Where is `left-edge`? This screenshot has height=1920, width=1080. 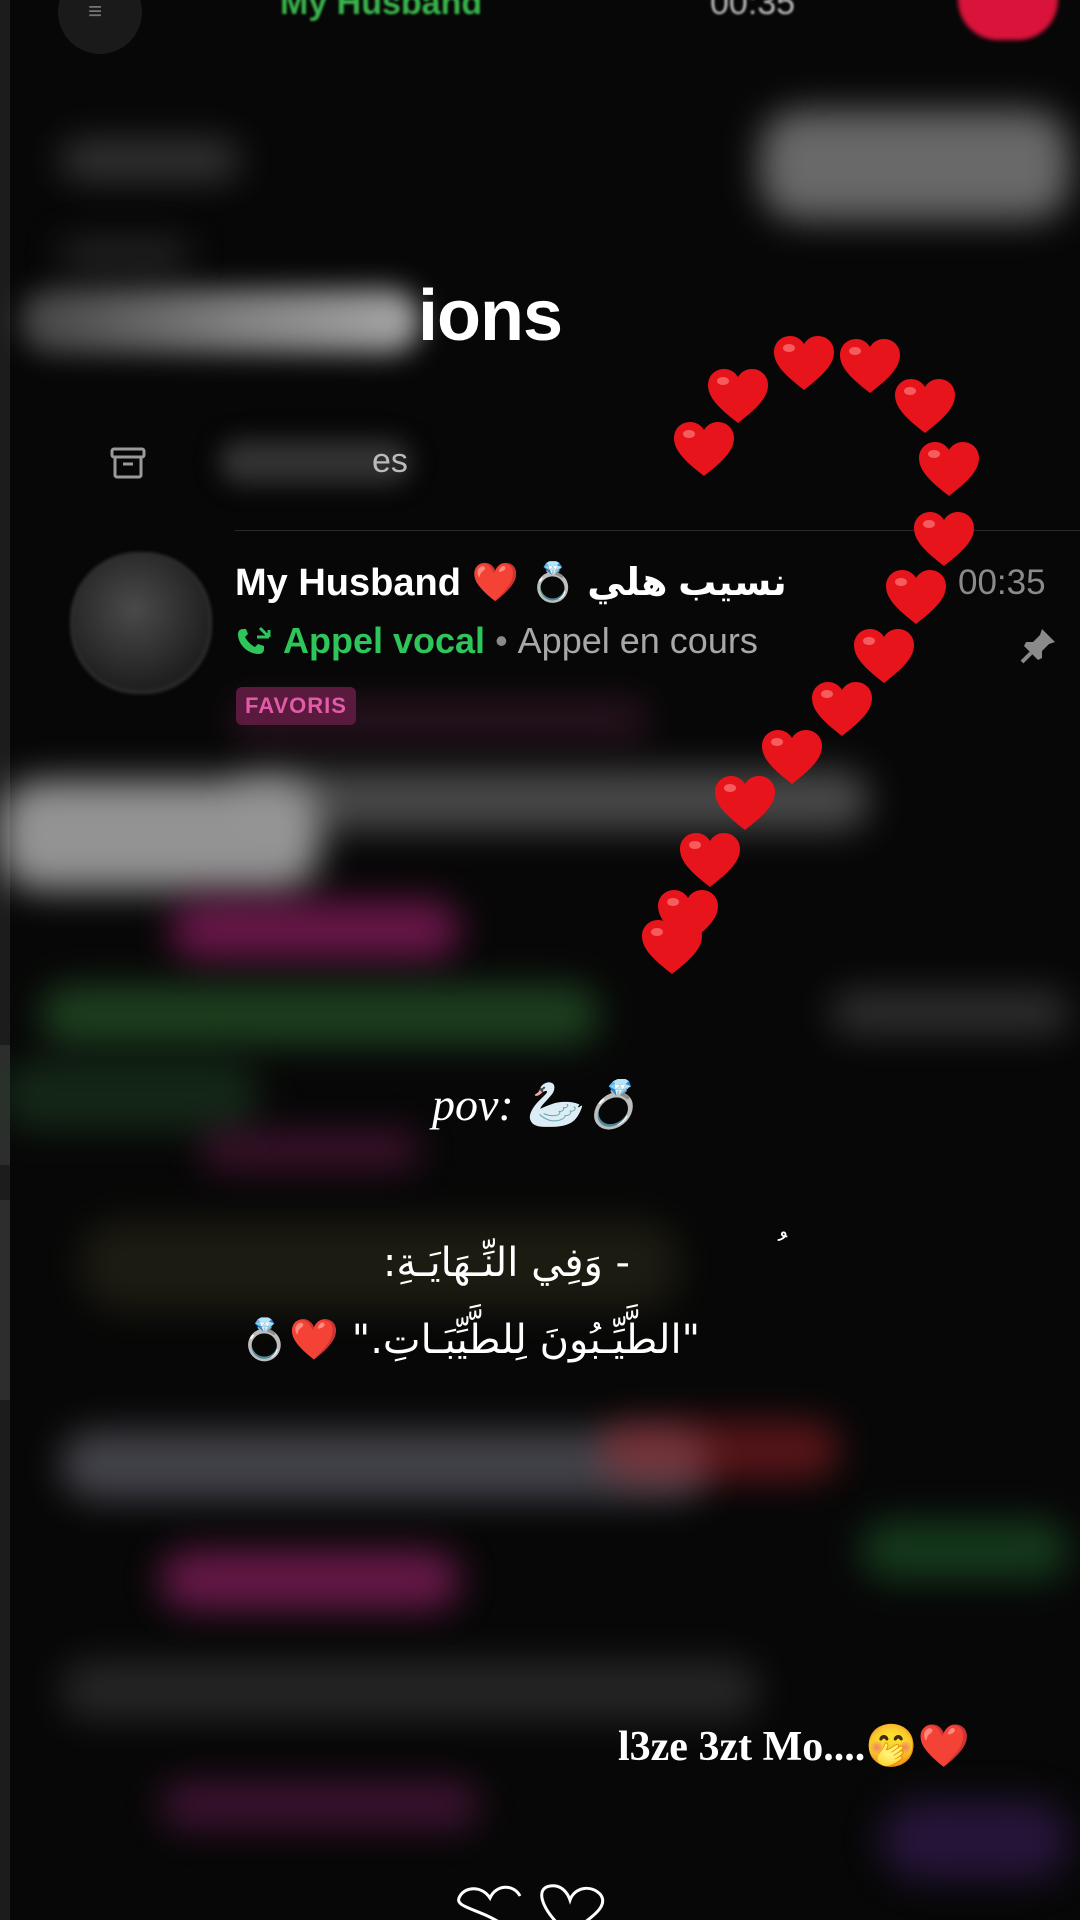
left-edge is located at coordinates (5, 960).